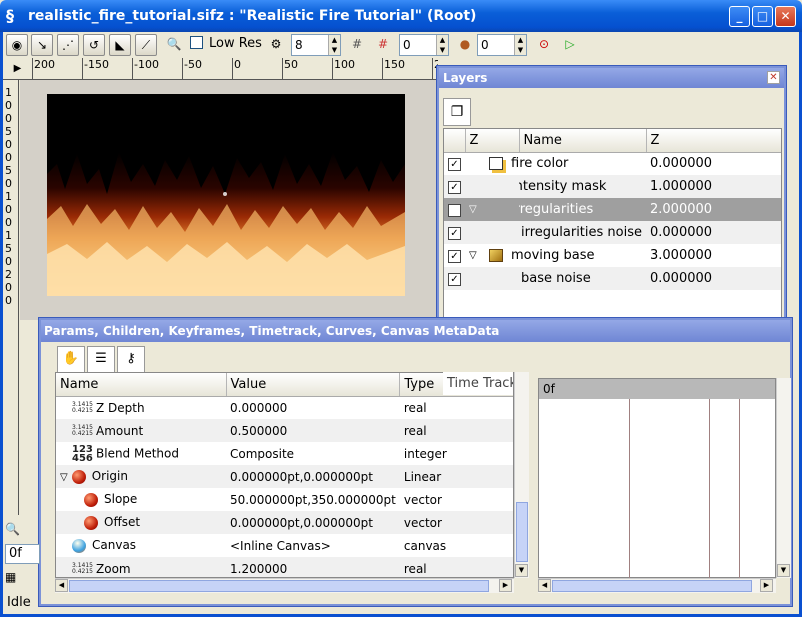  I want to click on layer-row: ✓ base noise 0.000000, so click(612, 278).